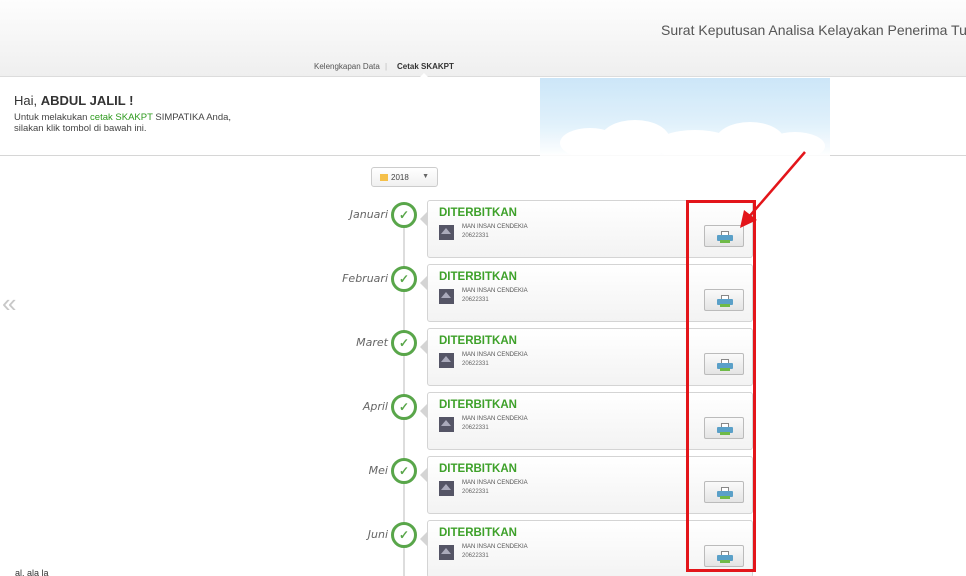 The image size is (966, 576). I want to click on tab-cetak-skakpt: Cetak SKAKPT, so click(425, 66).